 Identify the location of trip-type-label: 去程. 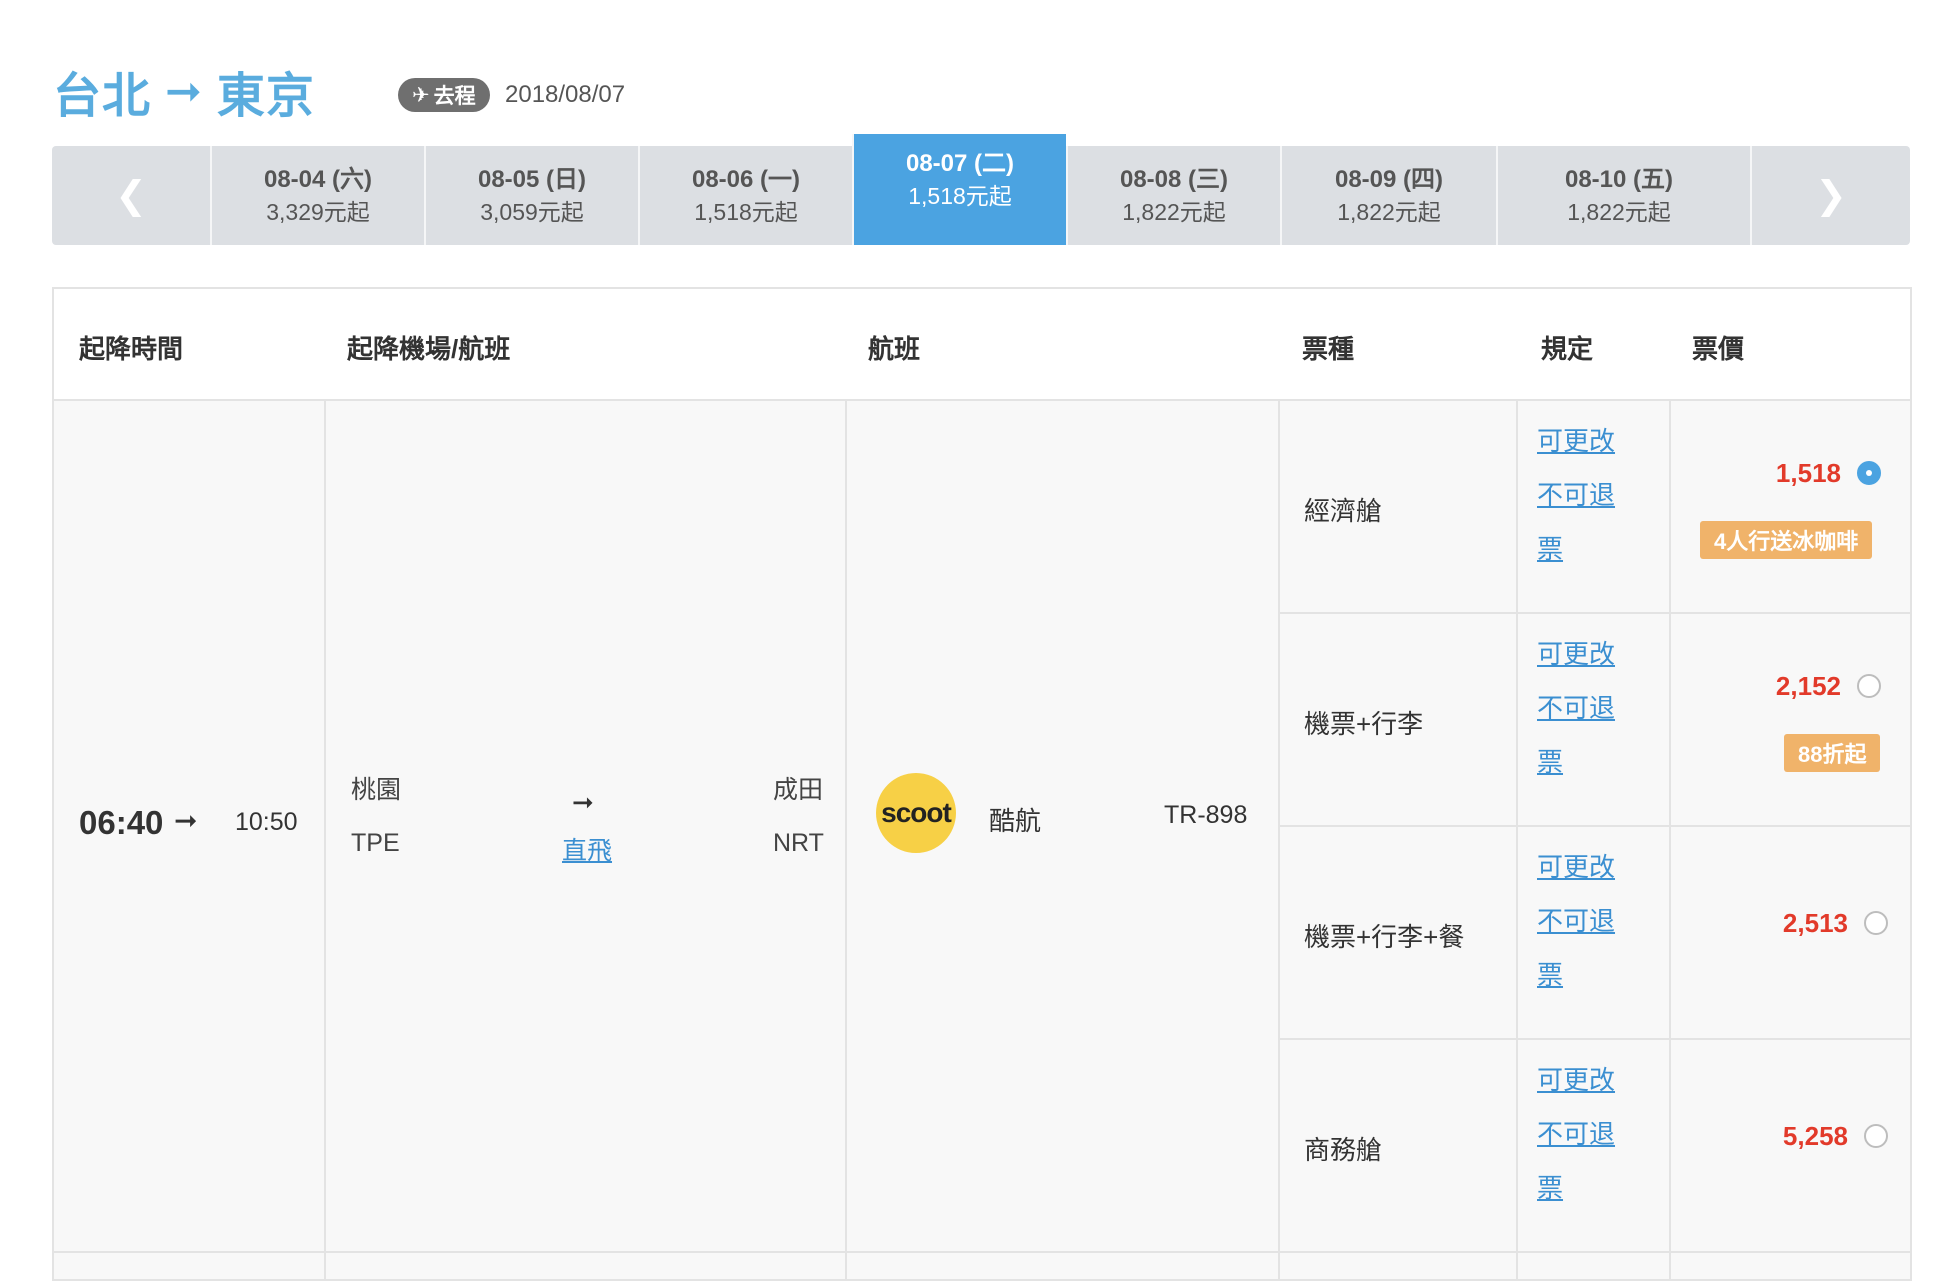
(454, 96).